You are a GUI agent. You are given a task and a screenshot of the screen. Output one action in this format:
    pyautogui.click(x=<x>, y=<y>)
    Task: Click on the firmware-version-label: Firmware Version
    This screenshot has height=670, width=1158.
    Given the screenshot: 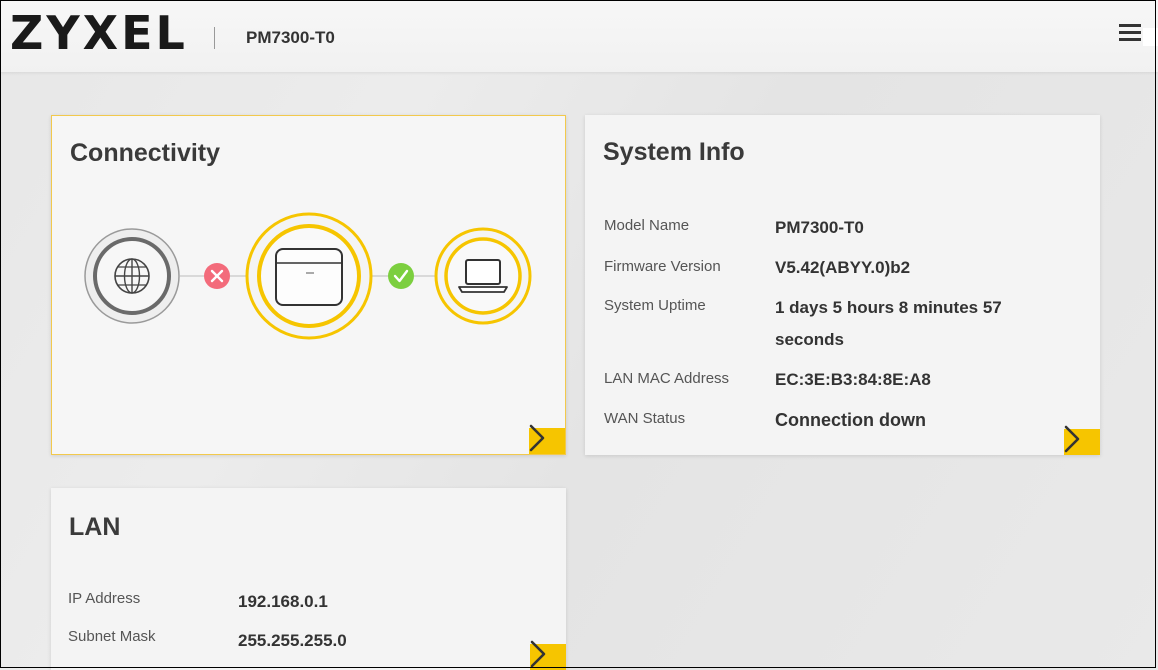 What is the action you would take?
    pyautogui.click(x=662, y=266)
    